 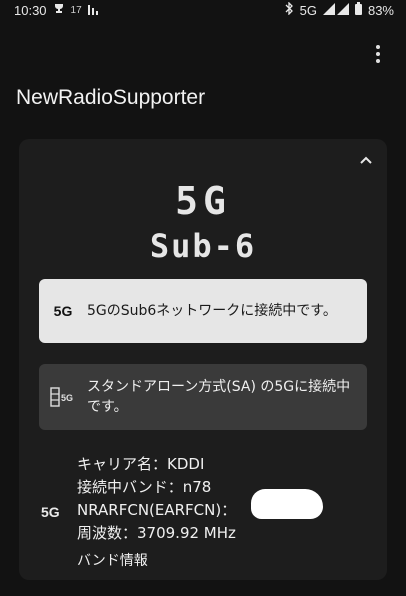 What do you see at coordinates (308, 10) in the screenshot?
I see `network-type: 5G` at bounding box center [308, 10].